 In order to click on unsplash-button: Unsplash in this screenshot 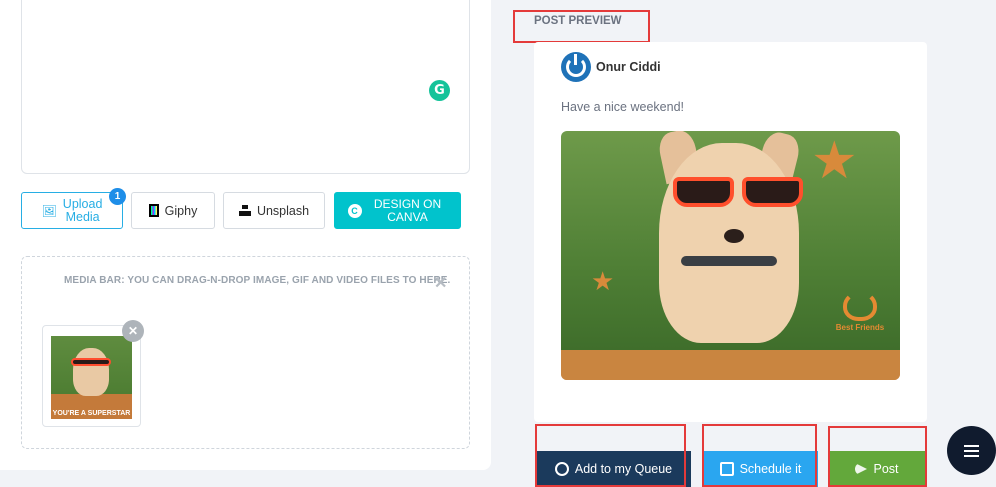, I will do `click(274, 210)`.